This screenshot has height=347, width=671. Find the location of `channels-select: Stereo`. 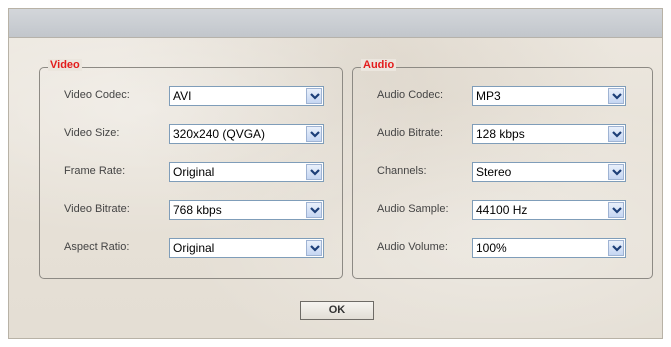

channels-select: Stereo is located at coordinates (549, 172).